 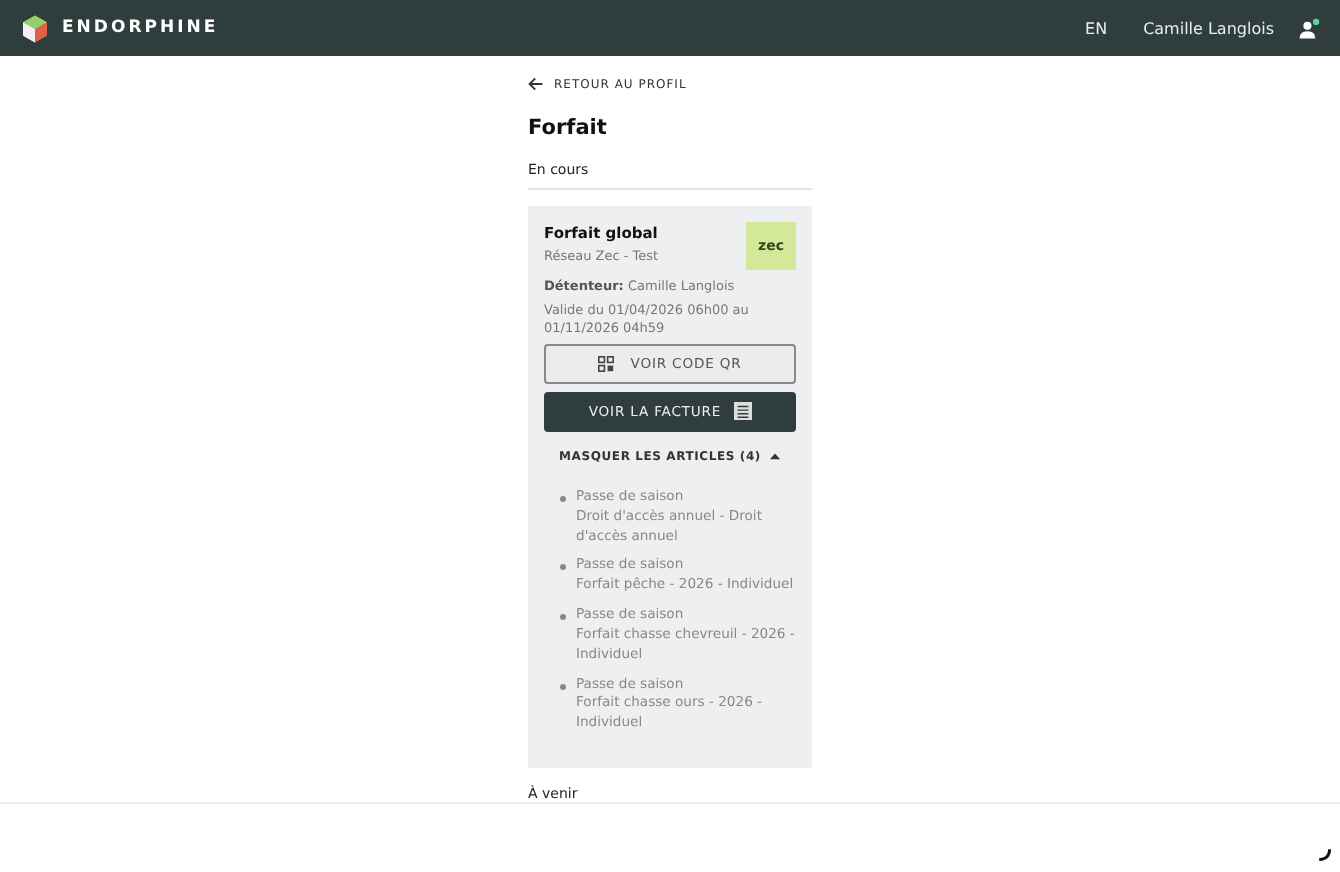 I want to click on page-title: Forfait, so click(x=568, y=128).